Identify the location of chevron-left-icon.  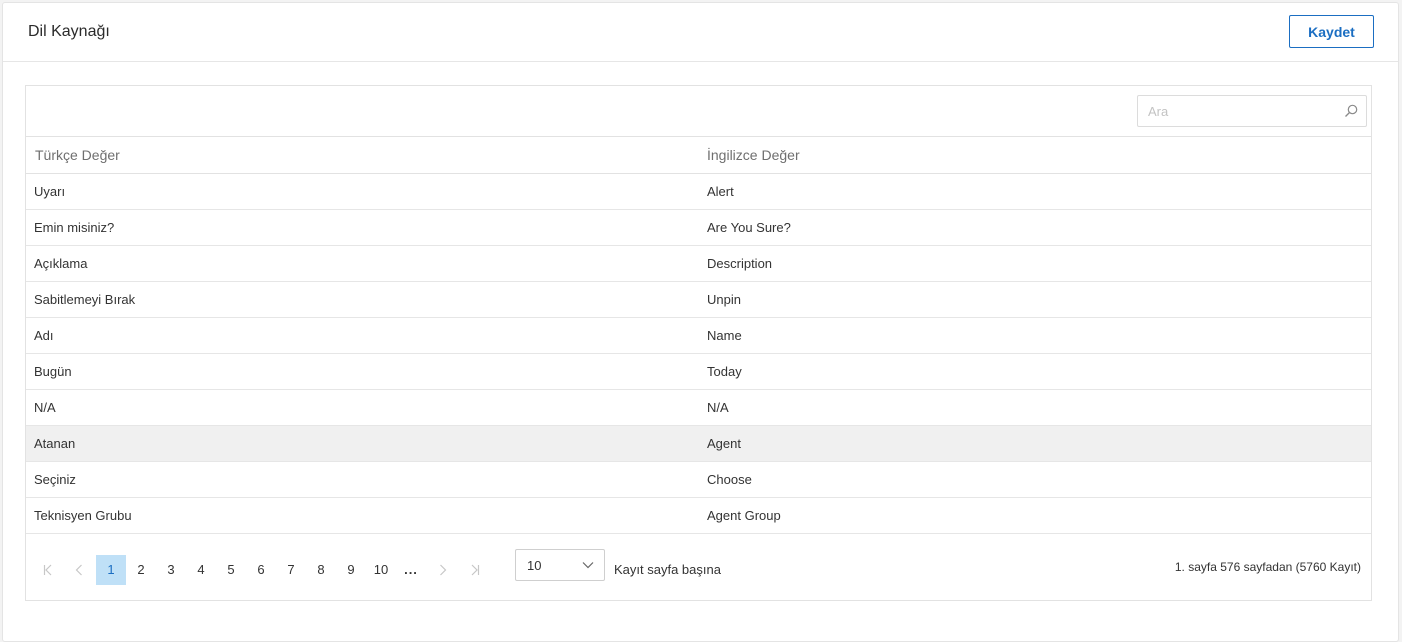
(78, 570).